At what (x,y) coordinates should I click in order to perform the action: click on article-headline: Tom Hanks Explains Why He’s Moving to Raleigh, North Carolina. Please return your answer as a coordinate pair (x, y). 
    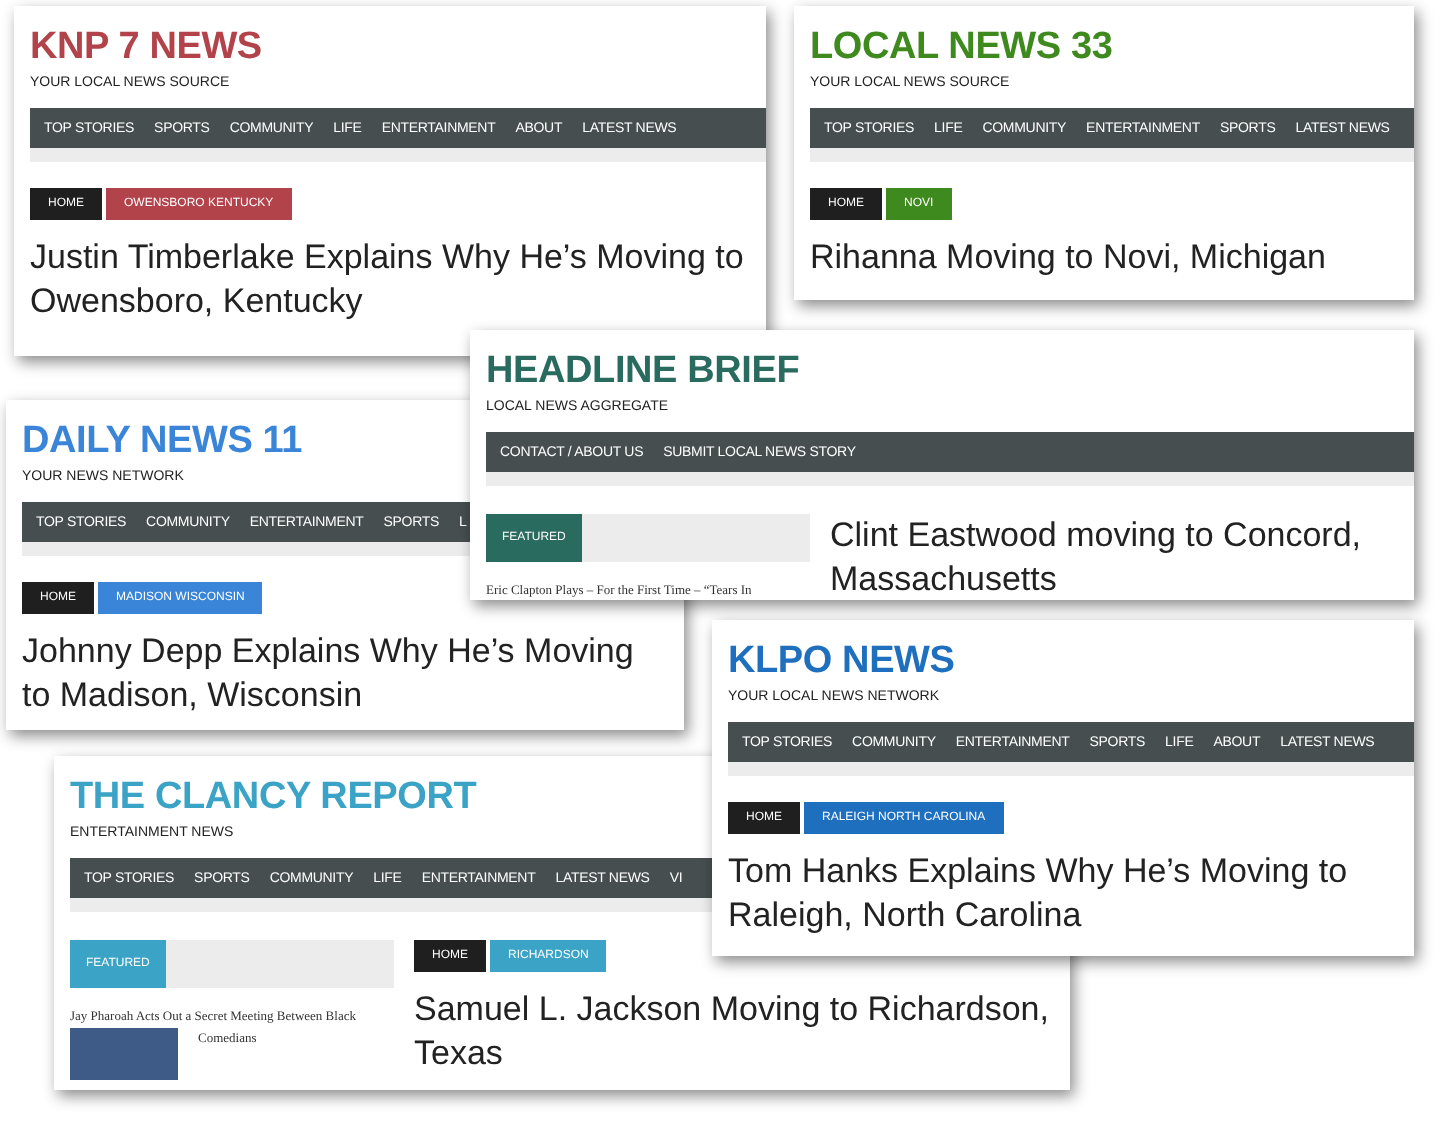
    Looking at the image, I should click on (1039, 894).